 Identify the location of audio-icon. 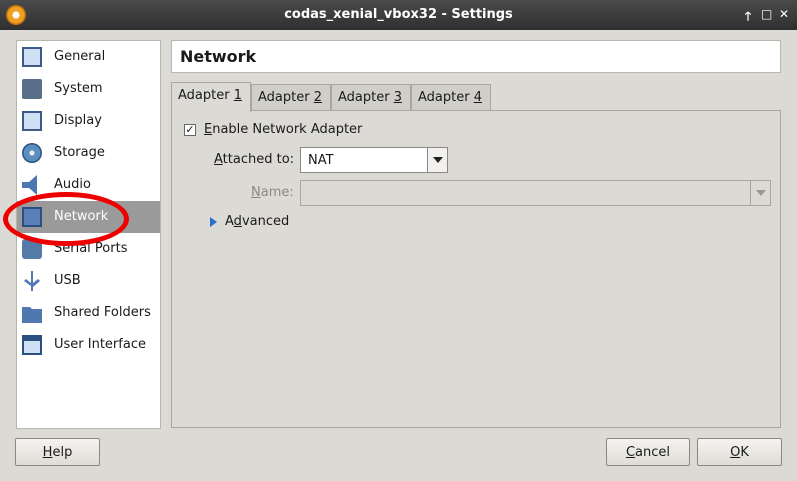
(29, 185).